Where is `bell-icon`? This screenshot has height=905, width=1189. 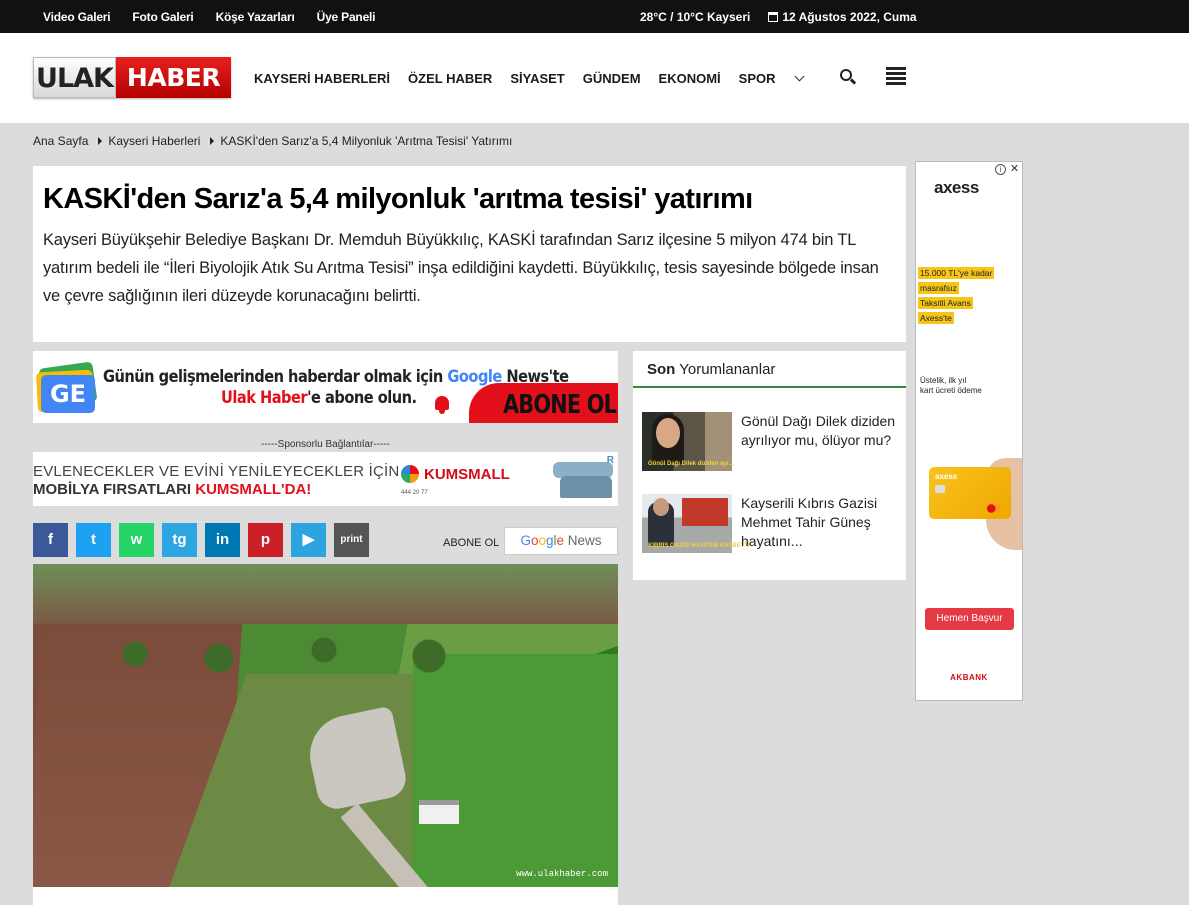 bell-icon is located at coordinates (442, 405).